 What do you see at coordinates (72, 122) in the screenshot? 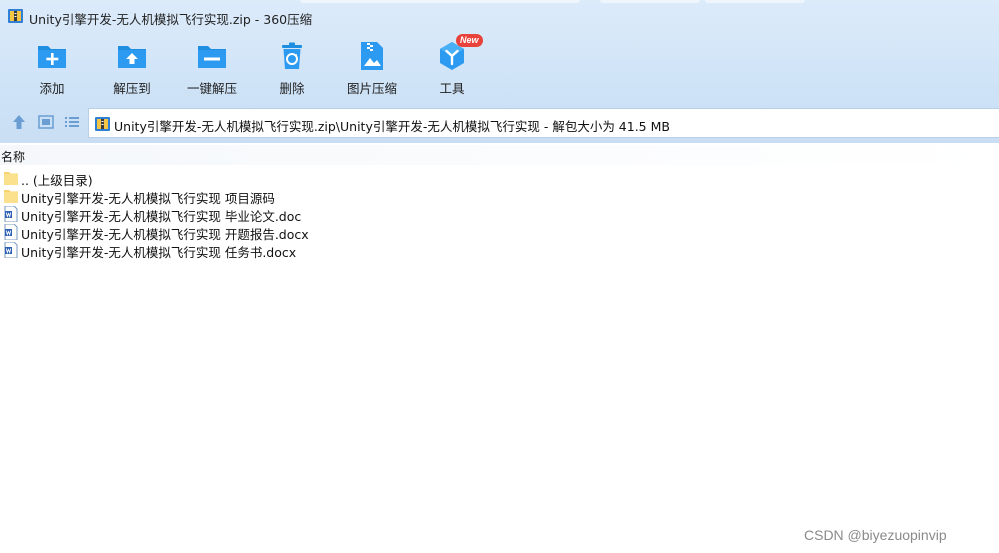
I see `list-view-icon` at bounding box center [72, 122].